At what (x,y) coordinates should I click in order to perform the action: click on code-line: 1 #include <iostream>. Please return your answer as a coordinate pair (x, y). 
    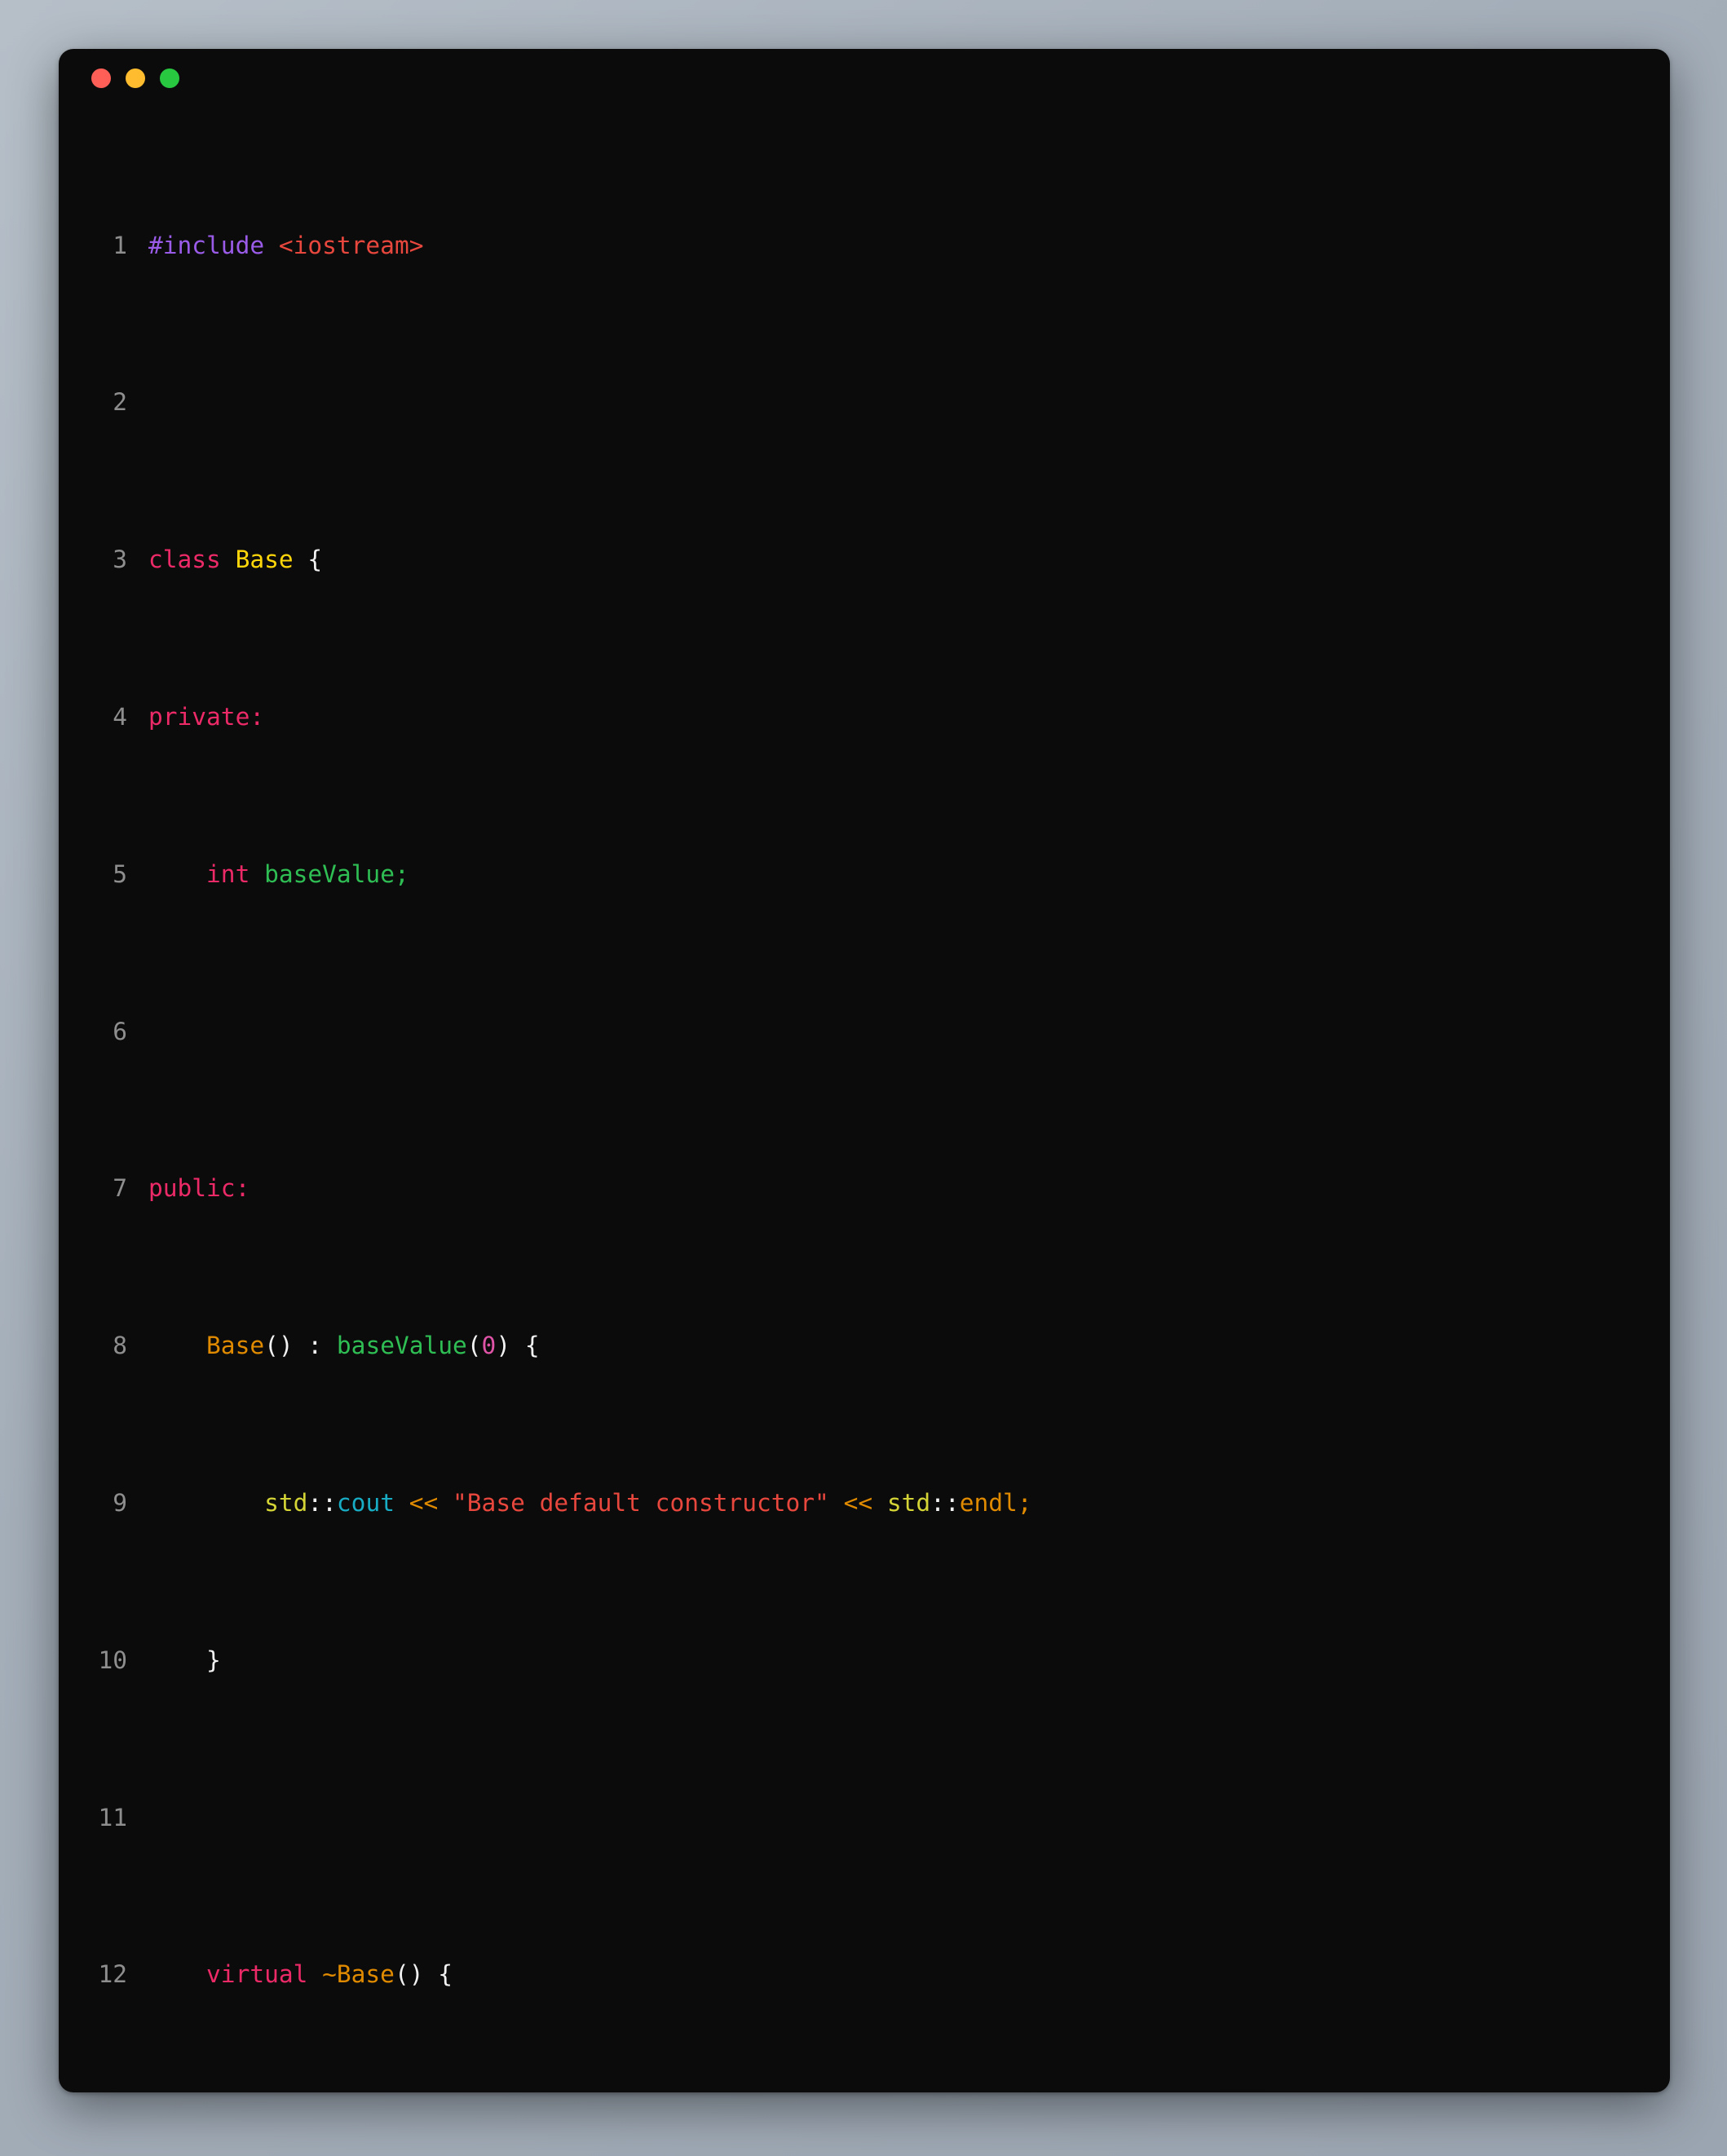
    Looking at the image, I should click on (864, 245).